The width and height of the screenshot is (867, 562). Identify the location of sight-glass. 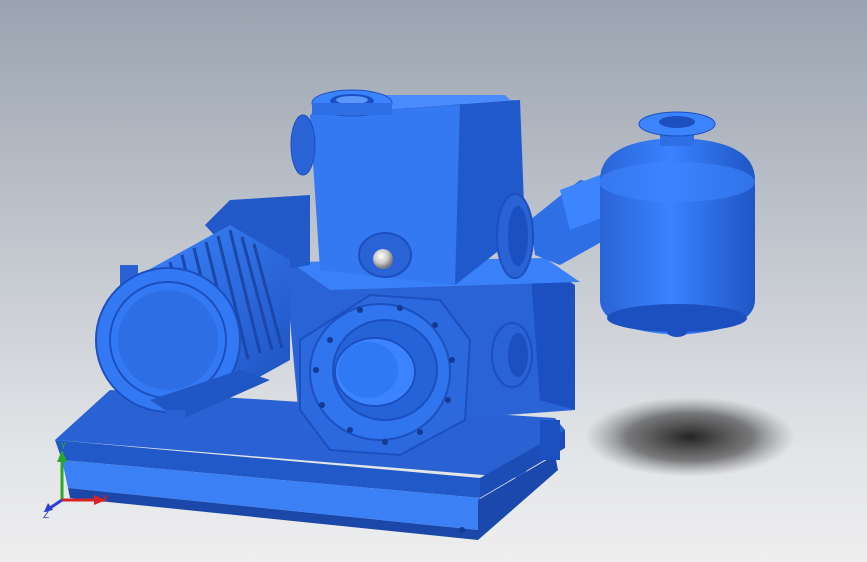
(385, 255).